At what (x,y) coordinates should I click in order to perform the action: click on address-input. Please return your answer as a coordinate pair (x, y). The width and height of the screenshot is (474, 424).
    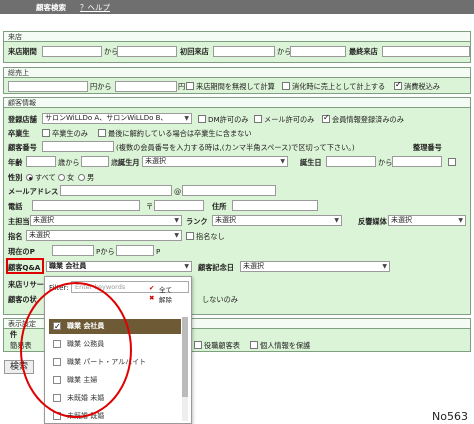
    Looking at the image, I should click on (275, 205).